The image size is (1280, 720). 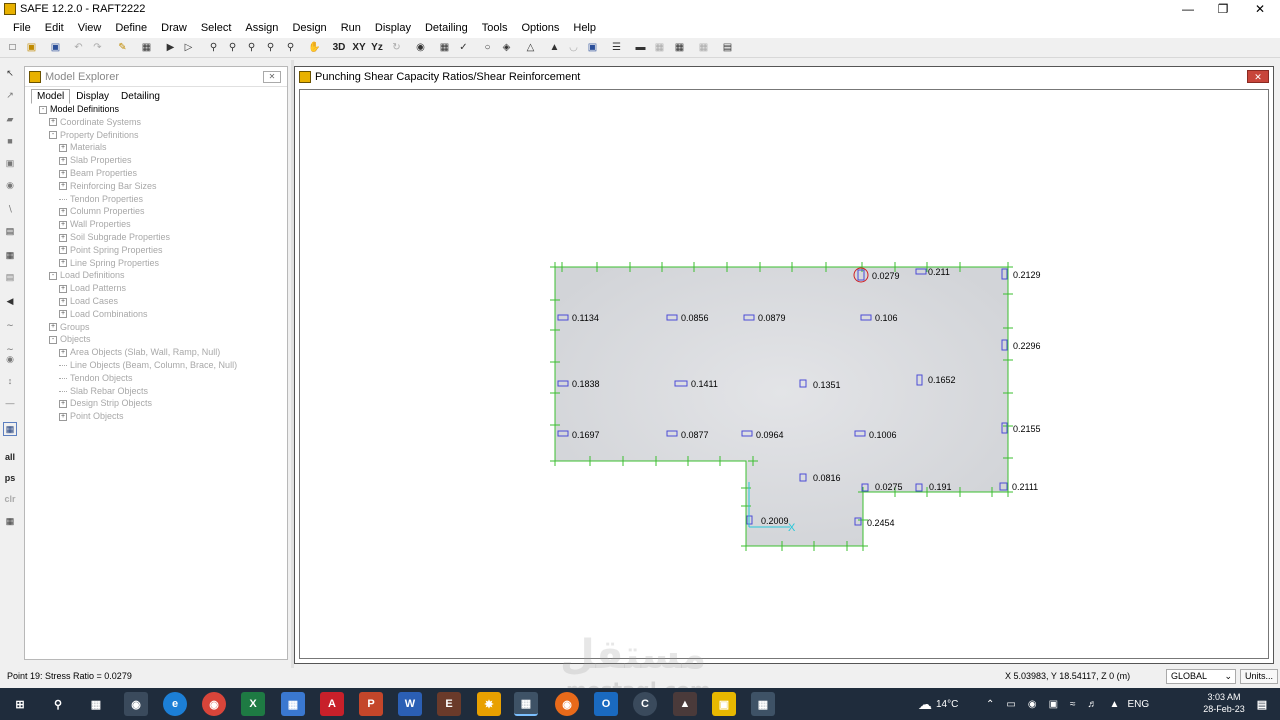 I want to click on print-preview-icon: ▦, so click(x=146, y=47).